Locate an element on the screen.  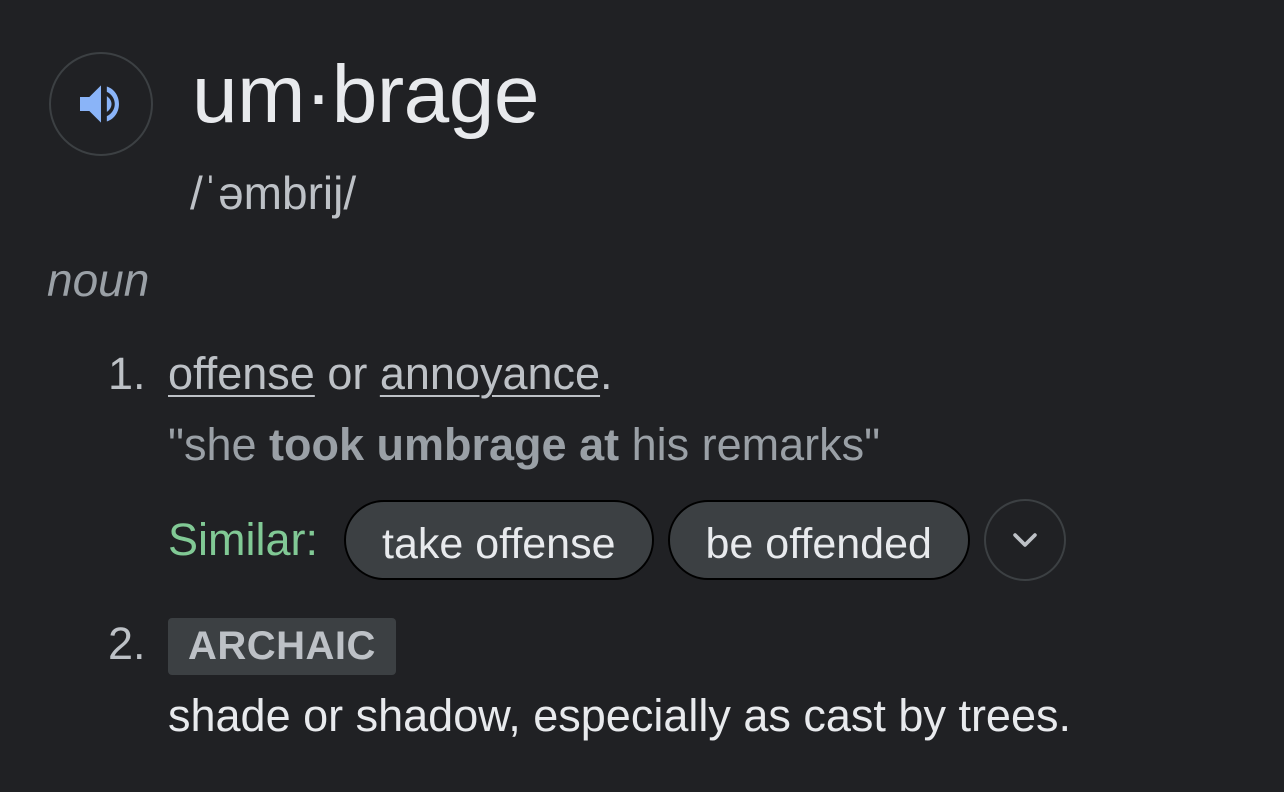
chip-label: be offended is located at coordinates (818, 543).